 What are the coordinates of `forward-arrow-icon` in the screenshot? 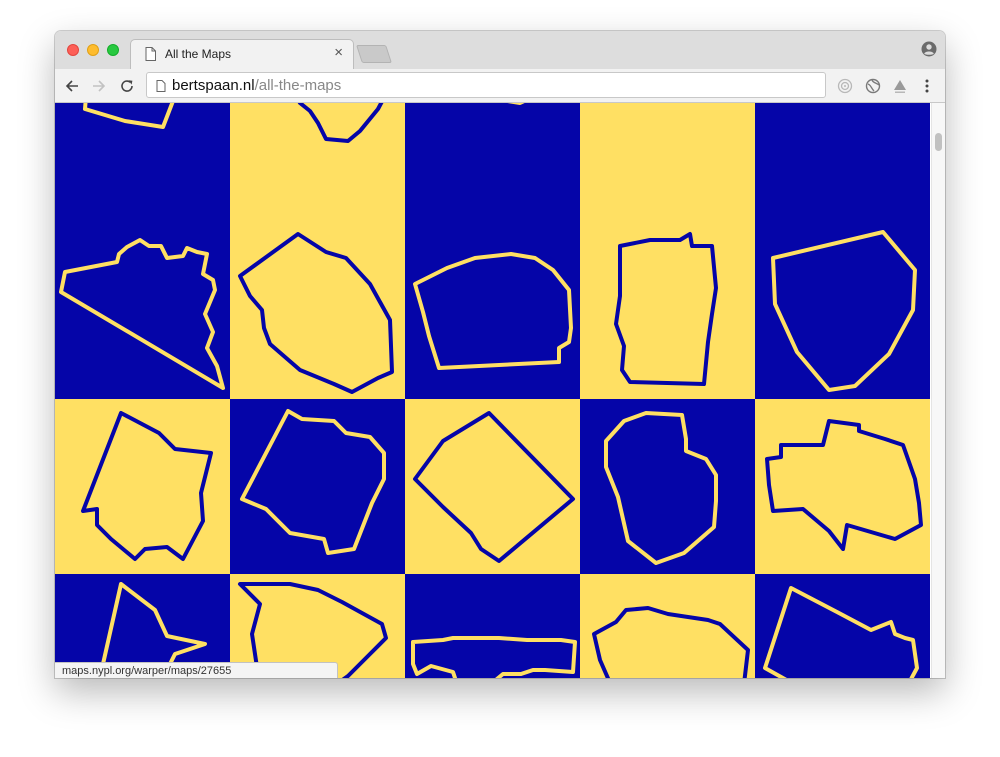 It's located at (99, 86).